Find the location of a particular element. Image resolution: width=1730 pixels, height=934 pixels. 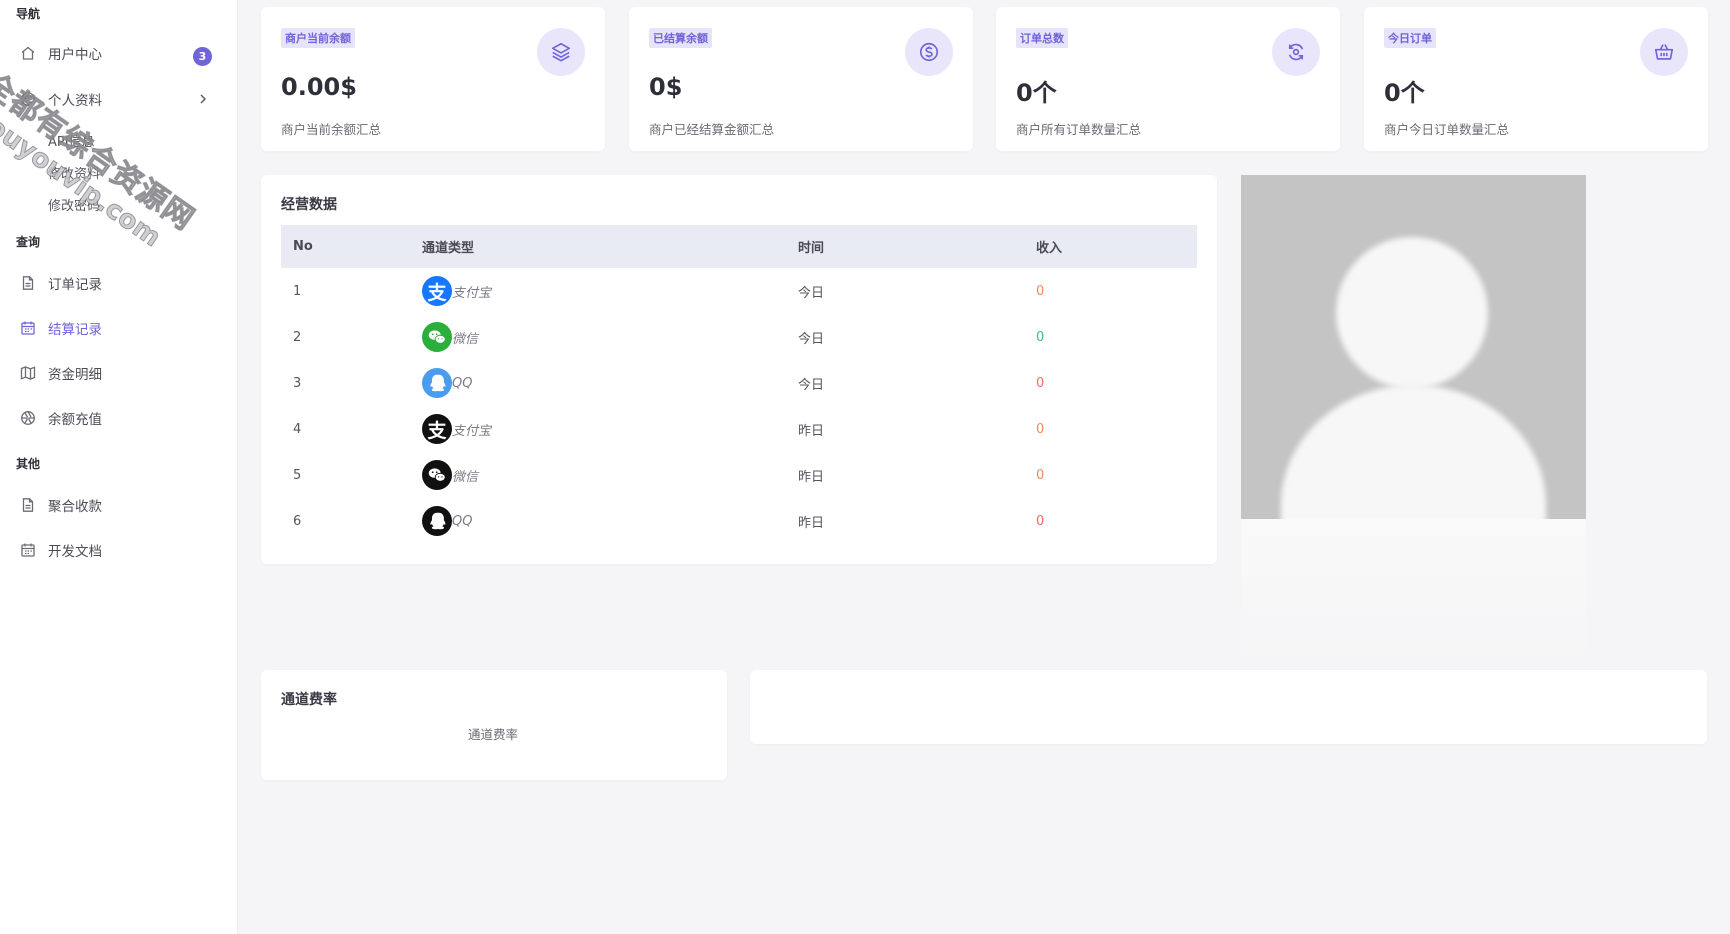

stat-tag: 订单总数 is located at coordinates (1042, 38).